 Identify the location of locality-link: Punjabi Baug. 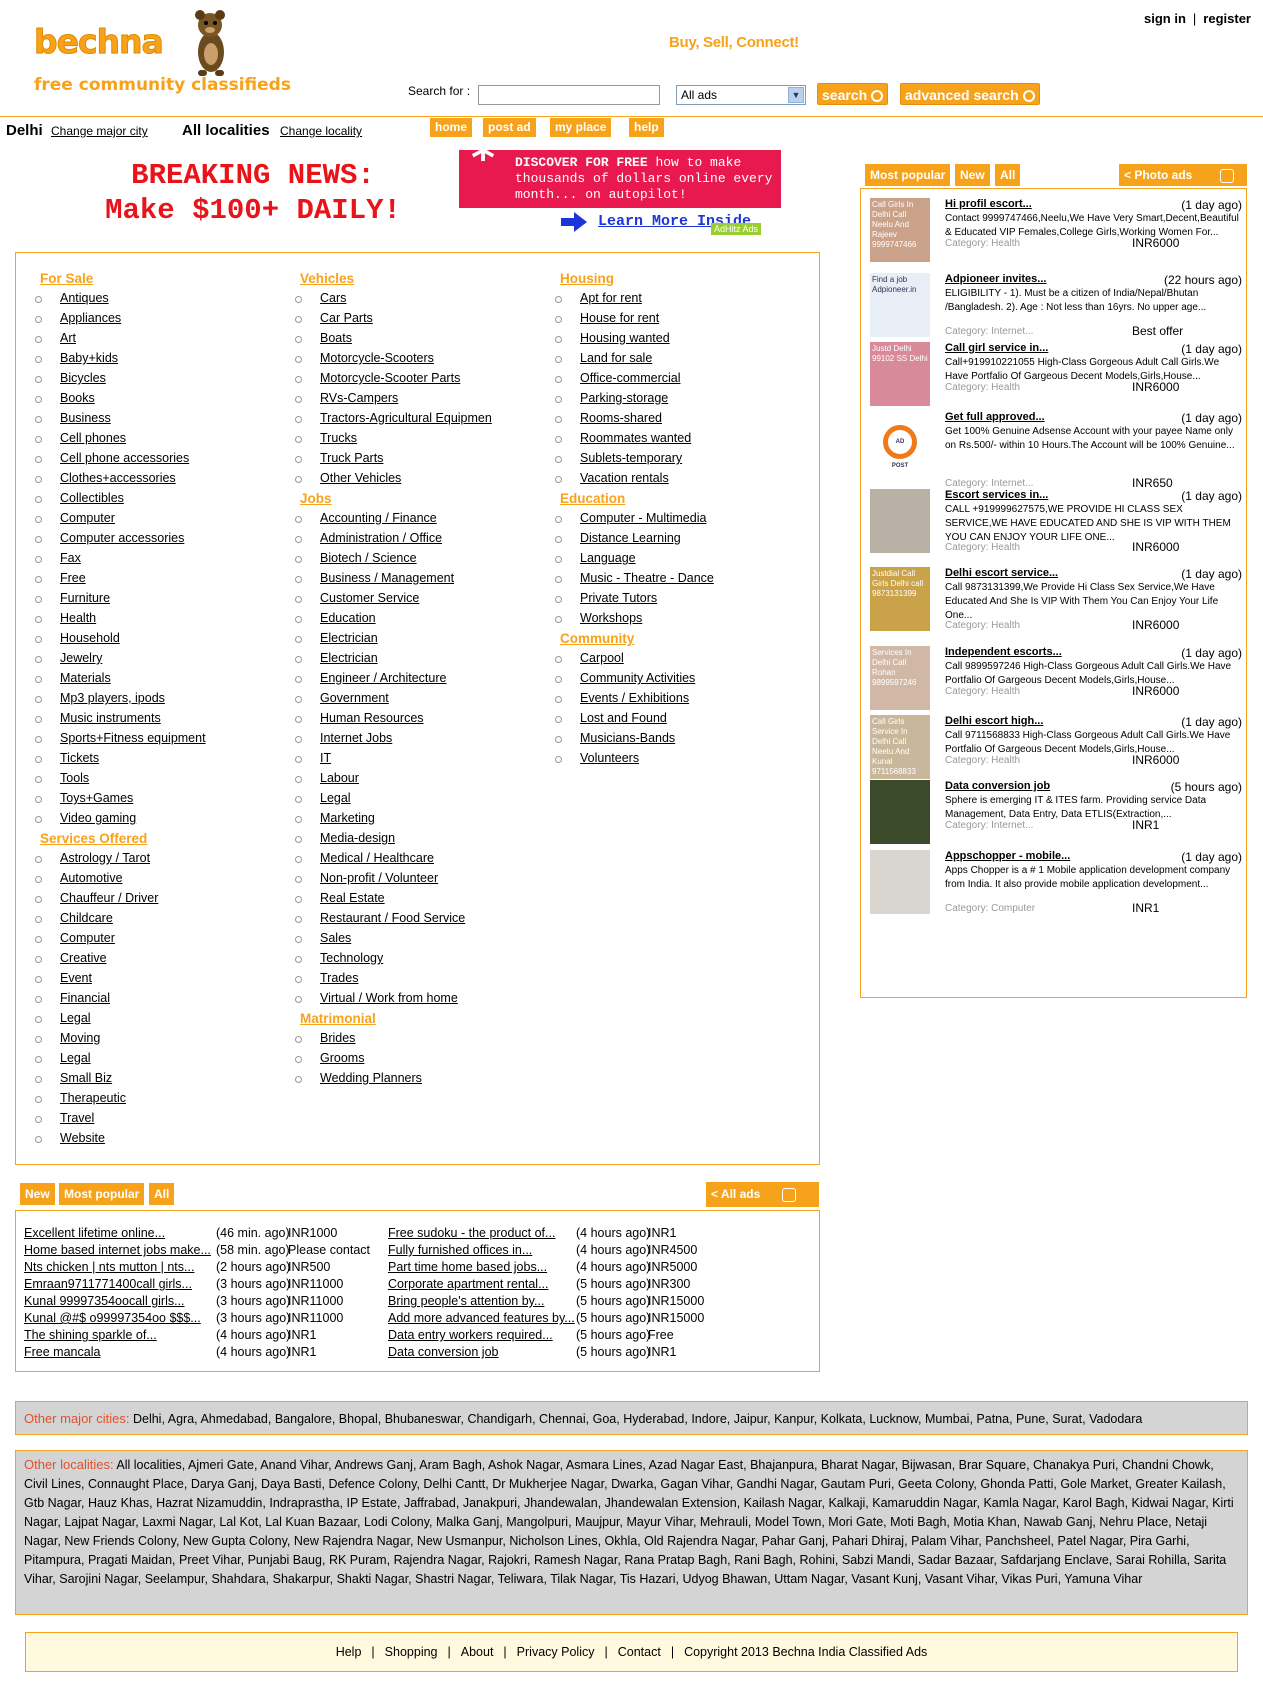
(285, 1560).